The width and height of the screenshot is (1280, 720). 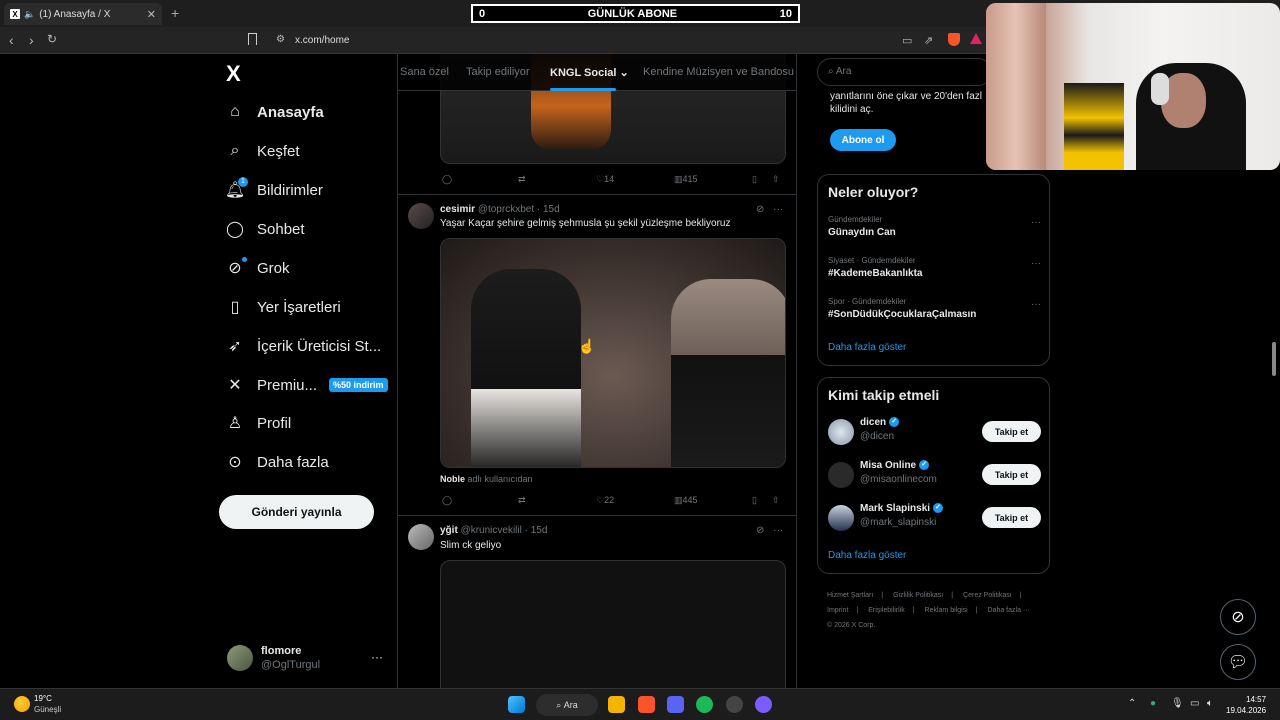 I want to click on taskbar-search: ⌕ Ara, so click(x=567, y=705).